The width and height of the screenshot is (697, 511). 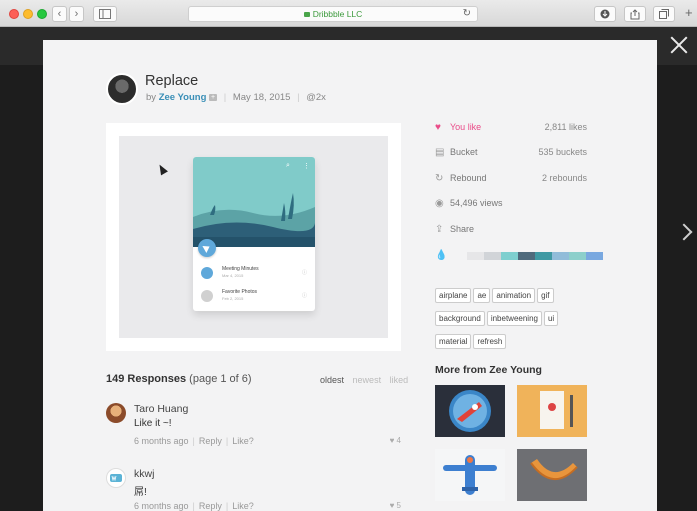 I want to click on forward-button: ›, so click(x=76, y=14).